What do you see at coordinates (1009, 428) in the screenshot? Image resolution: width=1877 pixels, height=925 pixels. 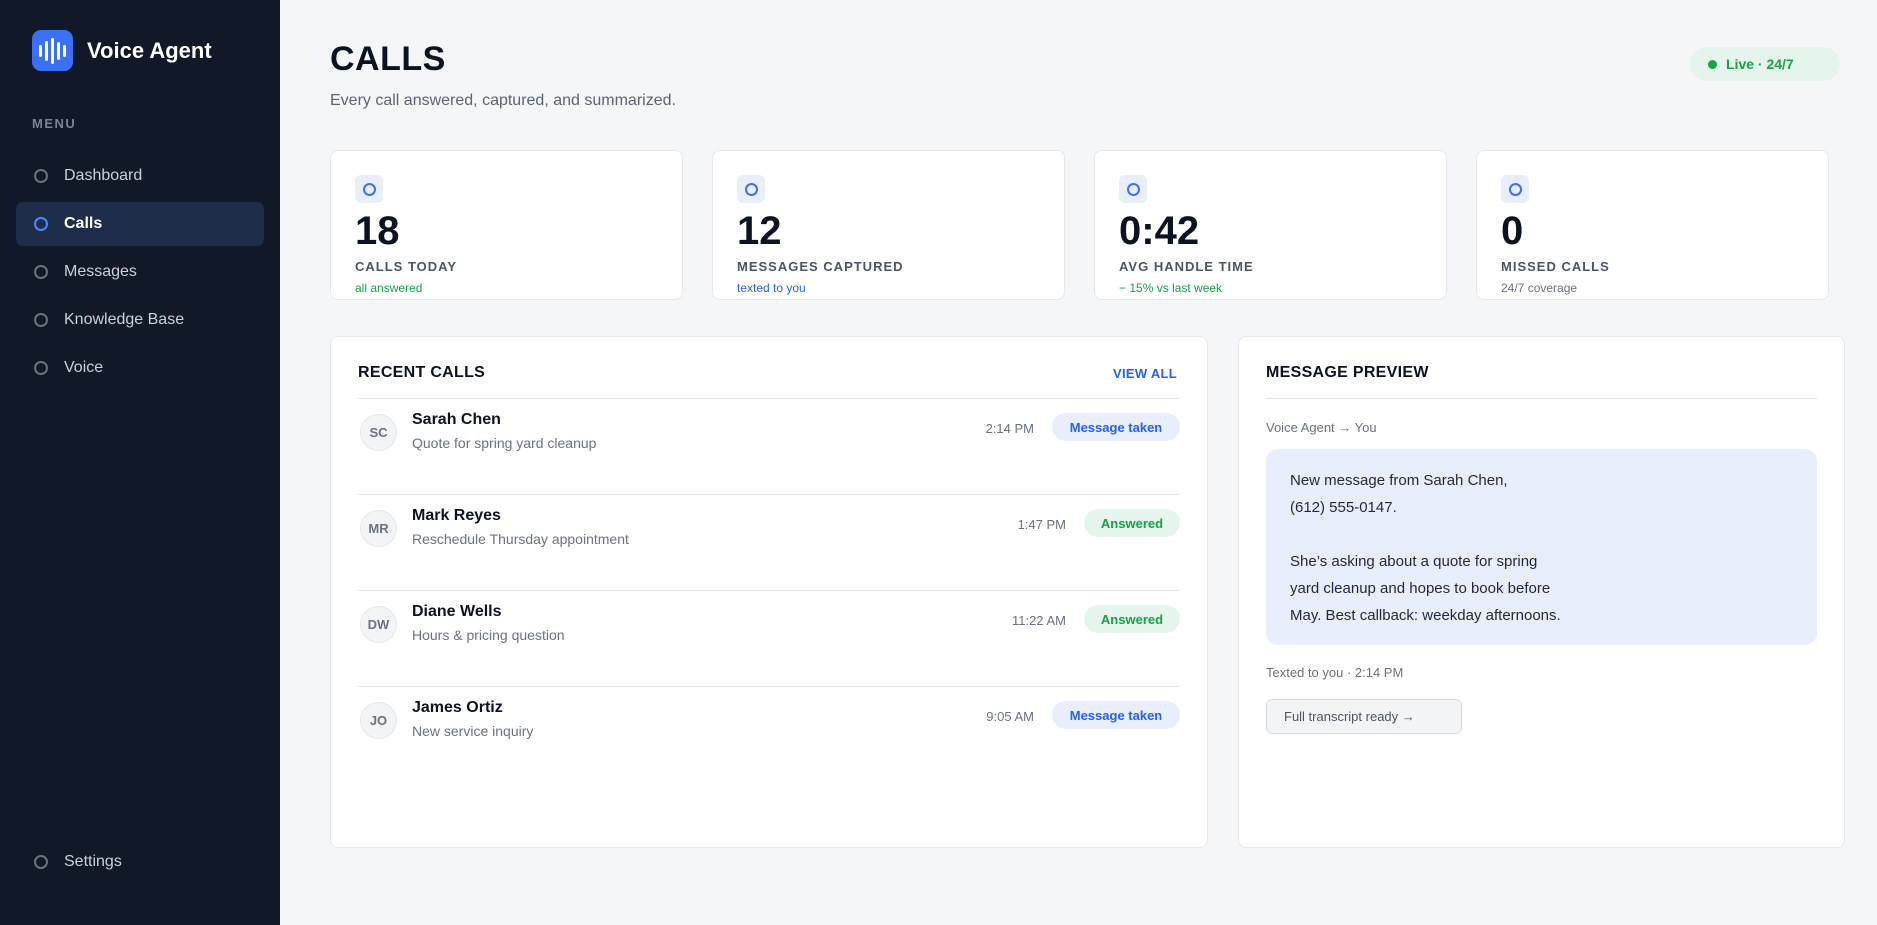 I see `call-time: 2:14 PM` at bounding box center [1009, 428].